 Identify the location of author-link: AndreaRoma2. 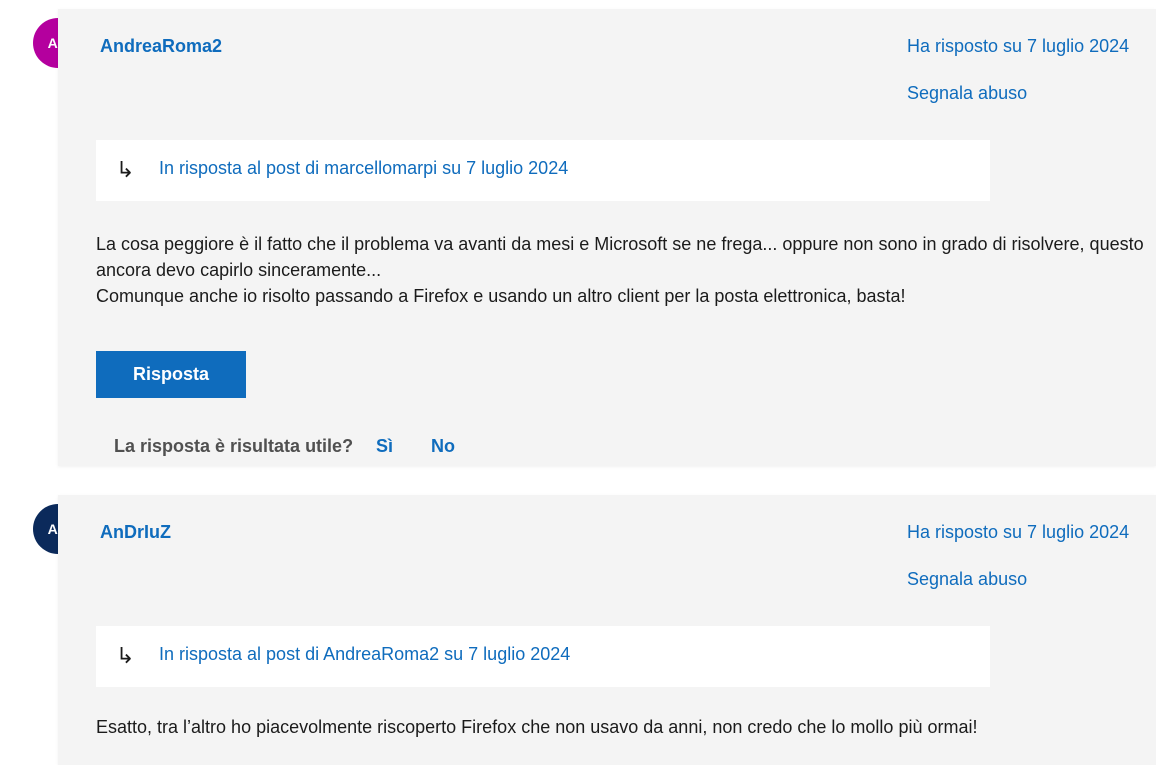
(161, 46).